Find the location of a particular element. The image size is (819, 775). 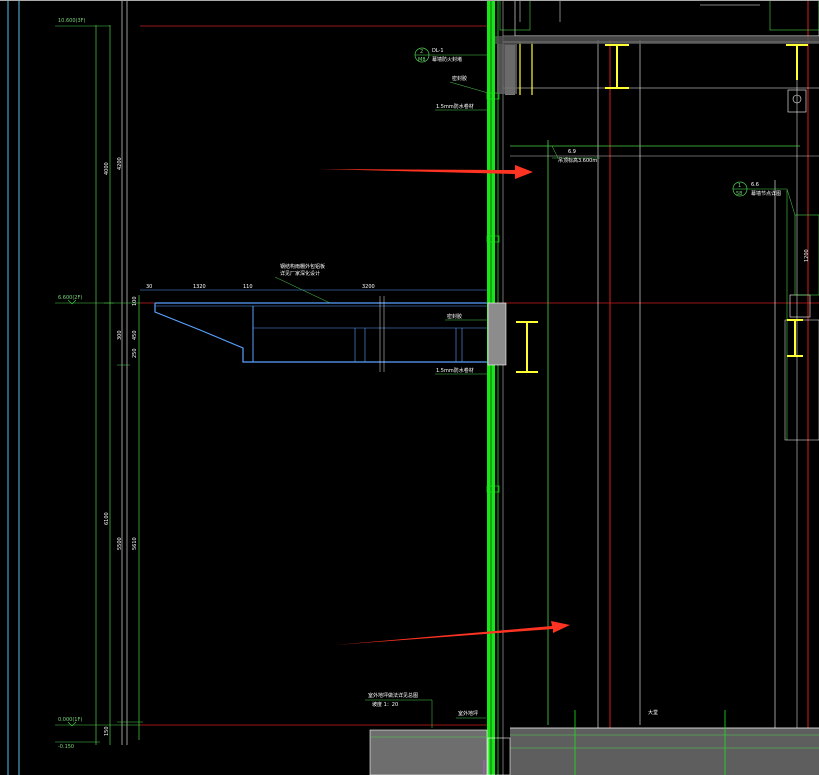

level-top-text: 10.600(3F) is located at coordinates (72, 21).